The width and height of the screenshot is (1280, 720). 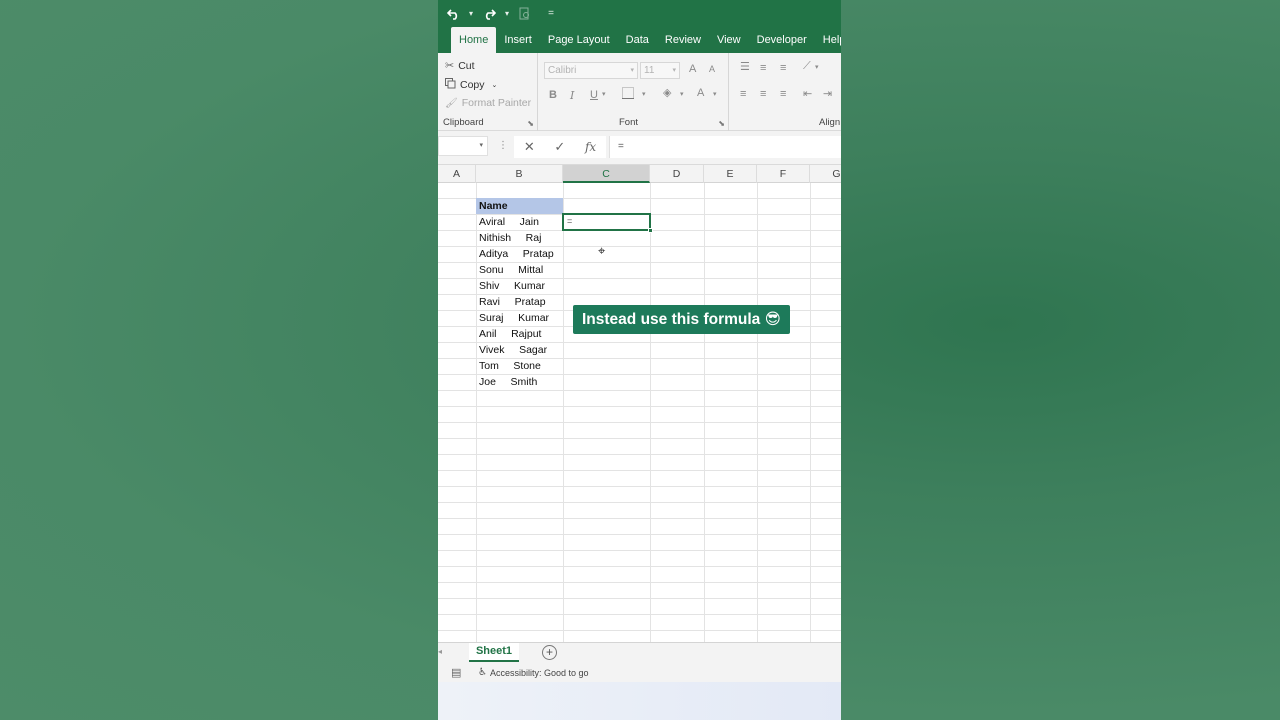 I want to click on font-size-select: 11 ▾, so click(x=660, y=70).